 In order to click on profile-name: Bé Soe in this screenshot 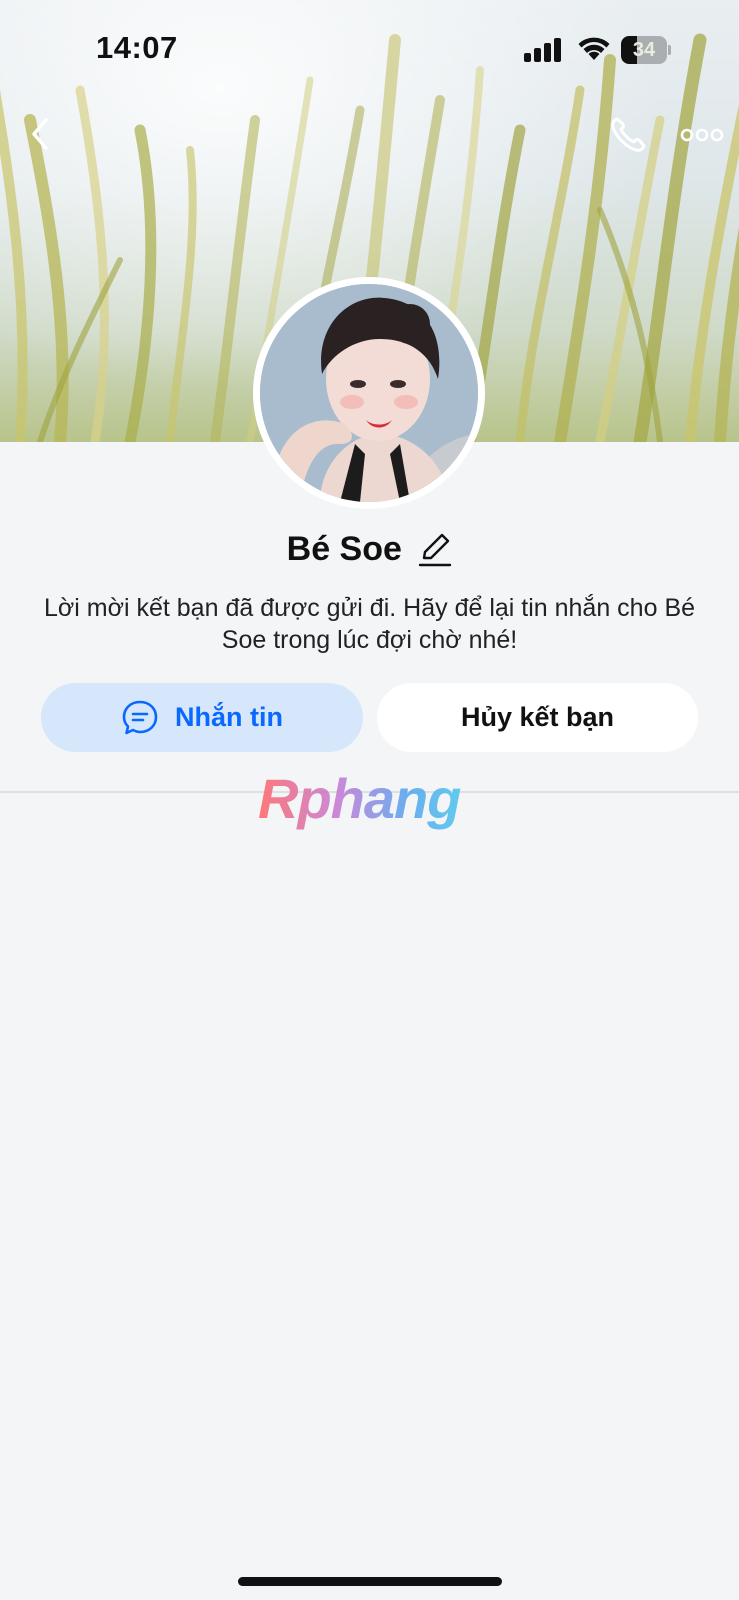, I will do `click(344, 549)`.